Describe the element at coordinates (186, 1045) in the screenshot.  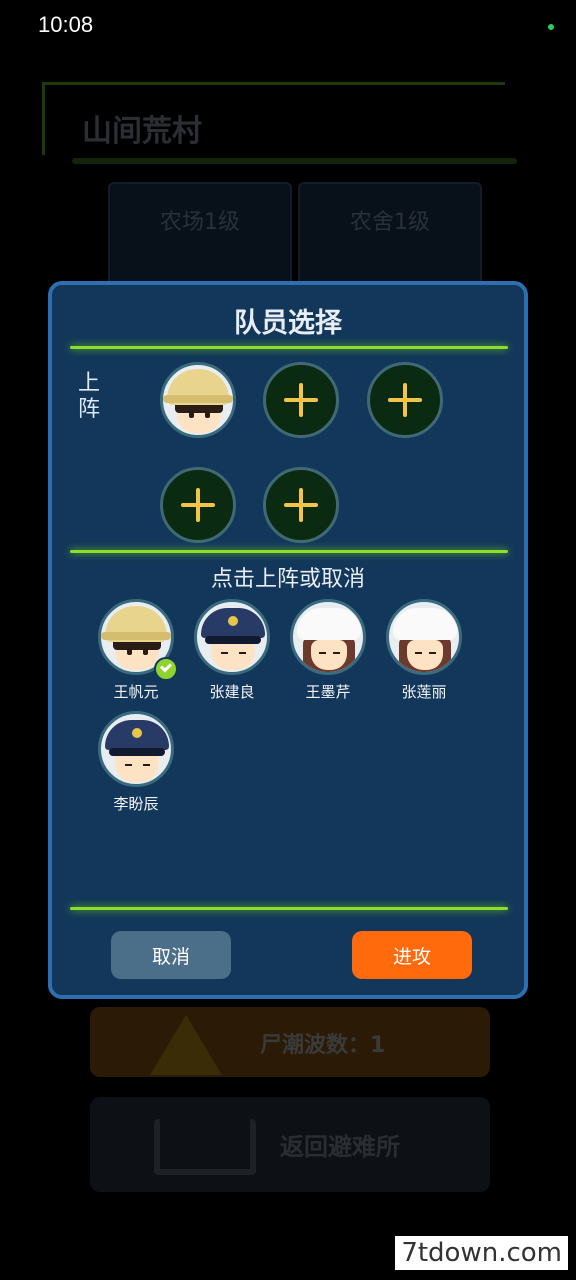
I see `warning-icon` at that location.